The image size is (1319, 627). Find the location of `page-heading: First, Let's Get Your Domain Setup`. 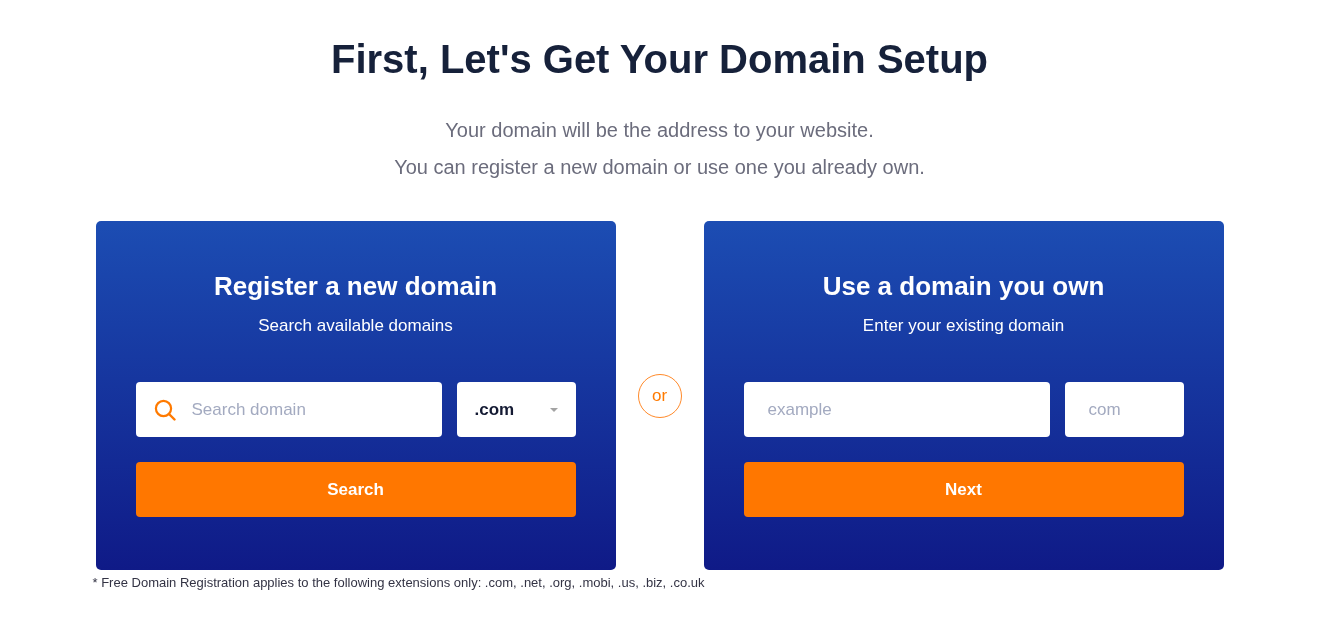

page-heading: First, Let's Get Your Domain Setup is located at coordinates (659, 59).